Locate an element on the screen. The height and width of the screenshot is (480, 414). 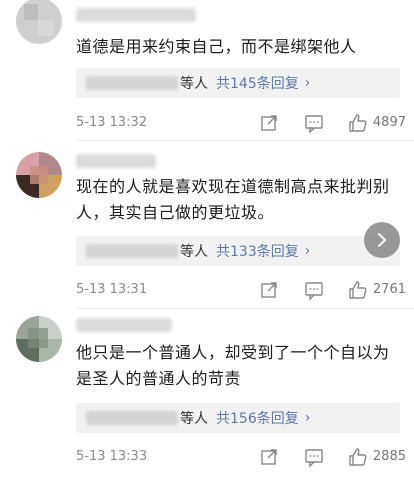
comment-text: 道德是用来约束自己，而不是绑架他人 is located at coordinates (216, 46).